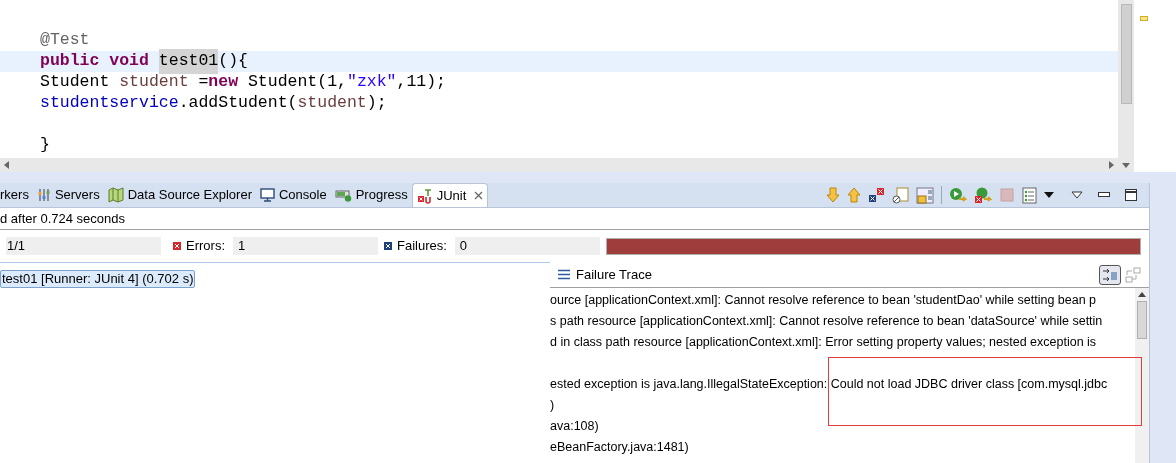 The image size is (1176, 463). What do you see at coordinates (1131, 195) in the screenshot?
I see `maximize-icon` at bounding box center [1131, 195].